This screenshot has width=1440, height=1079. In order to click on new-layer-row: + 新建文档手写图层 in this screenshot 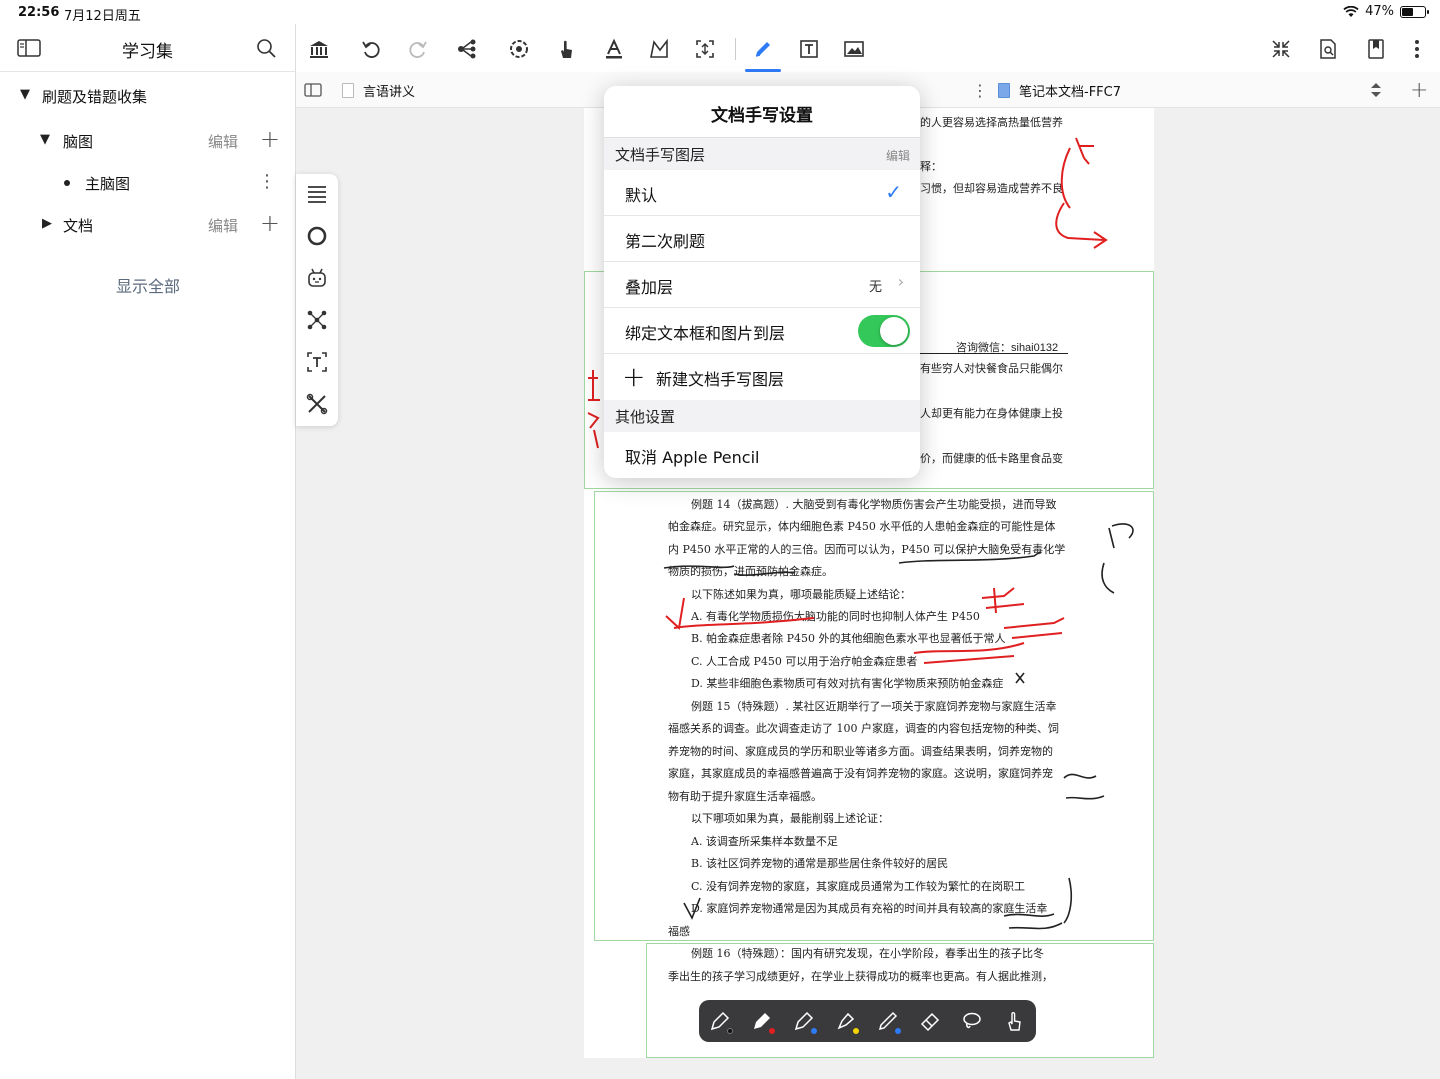, I will do `click(762, 377)`.